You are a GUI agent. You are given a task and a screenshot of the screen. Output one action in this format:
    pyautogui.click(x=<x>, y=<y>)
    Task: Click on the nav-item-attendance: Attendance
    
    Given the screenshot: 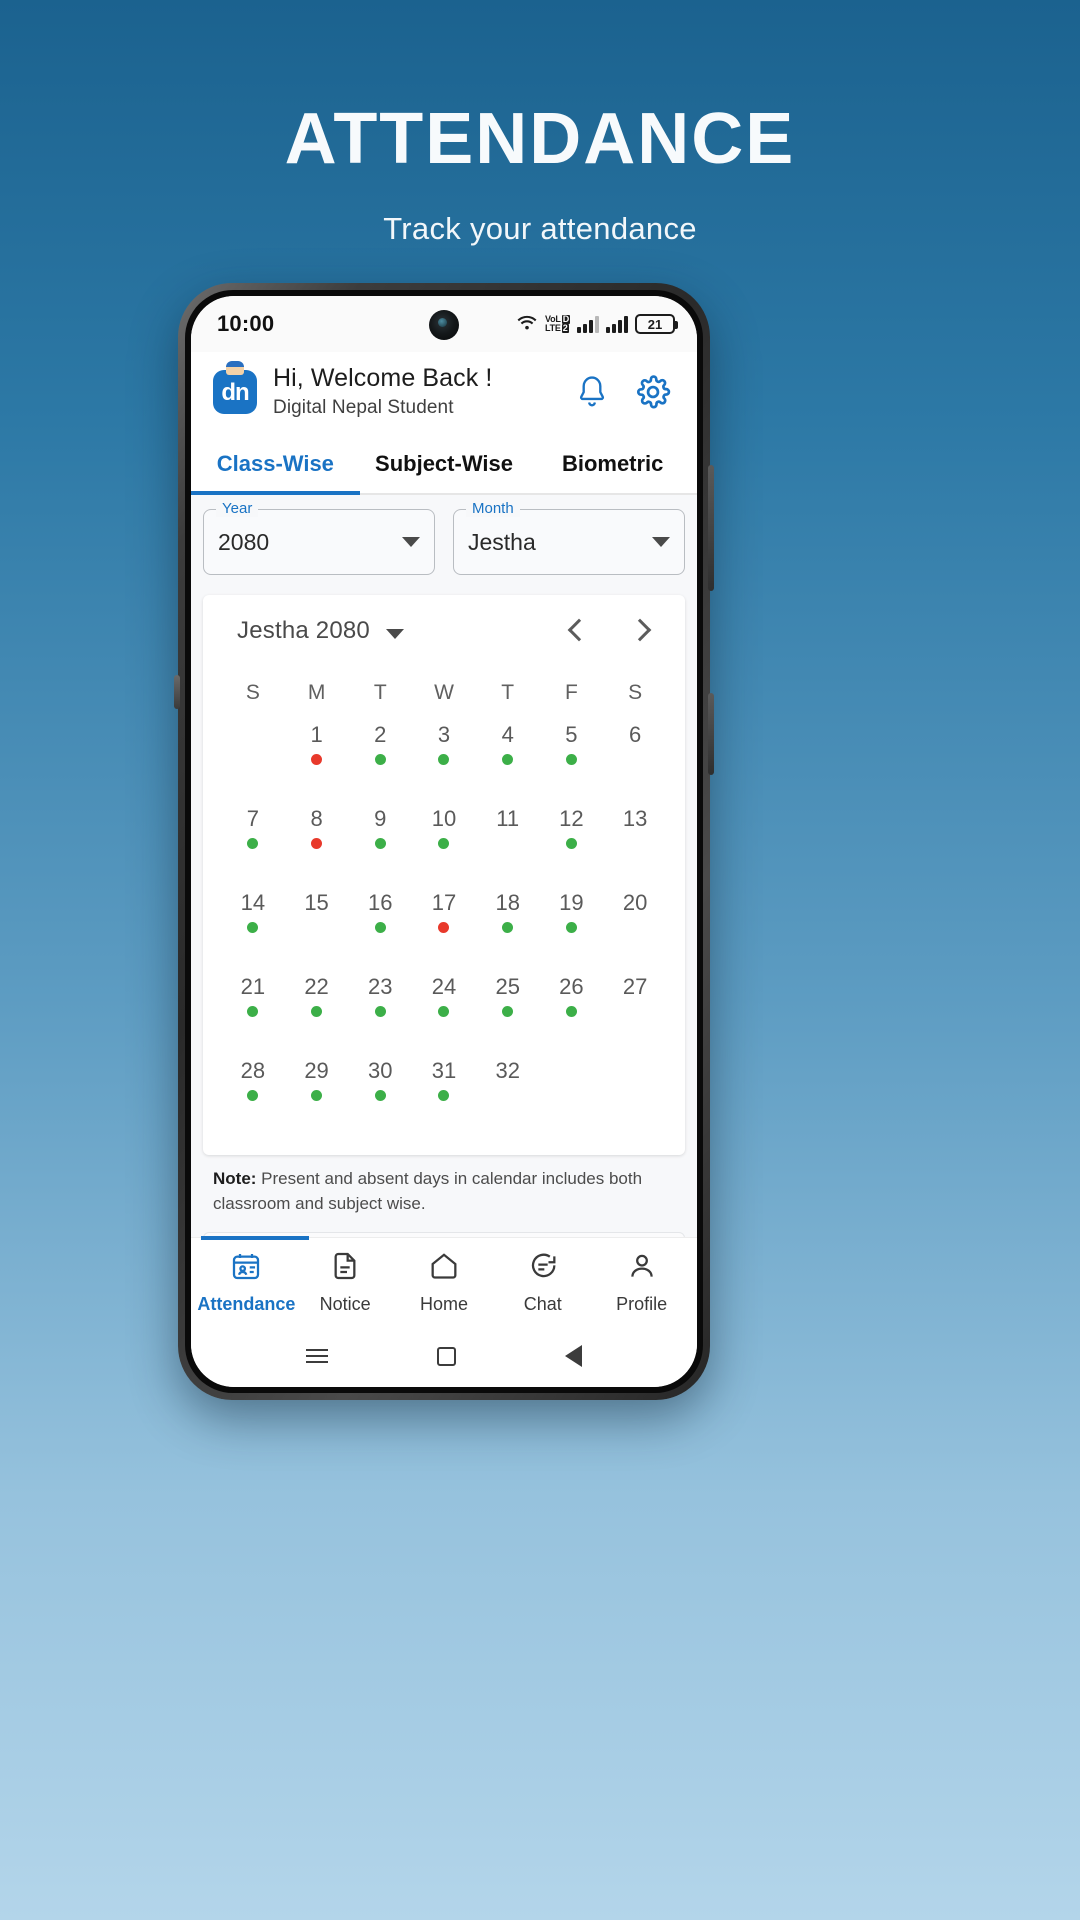 What is the action you would take?
    pyautogui.click(x=246, y=1282)
    